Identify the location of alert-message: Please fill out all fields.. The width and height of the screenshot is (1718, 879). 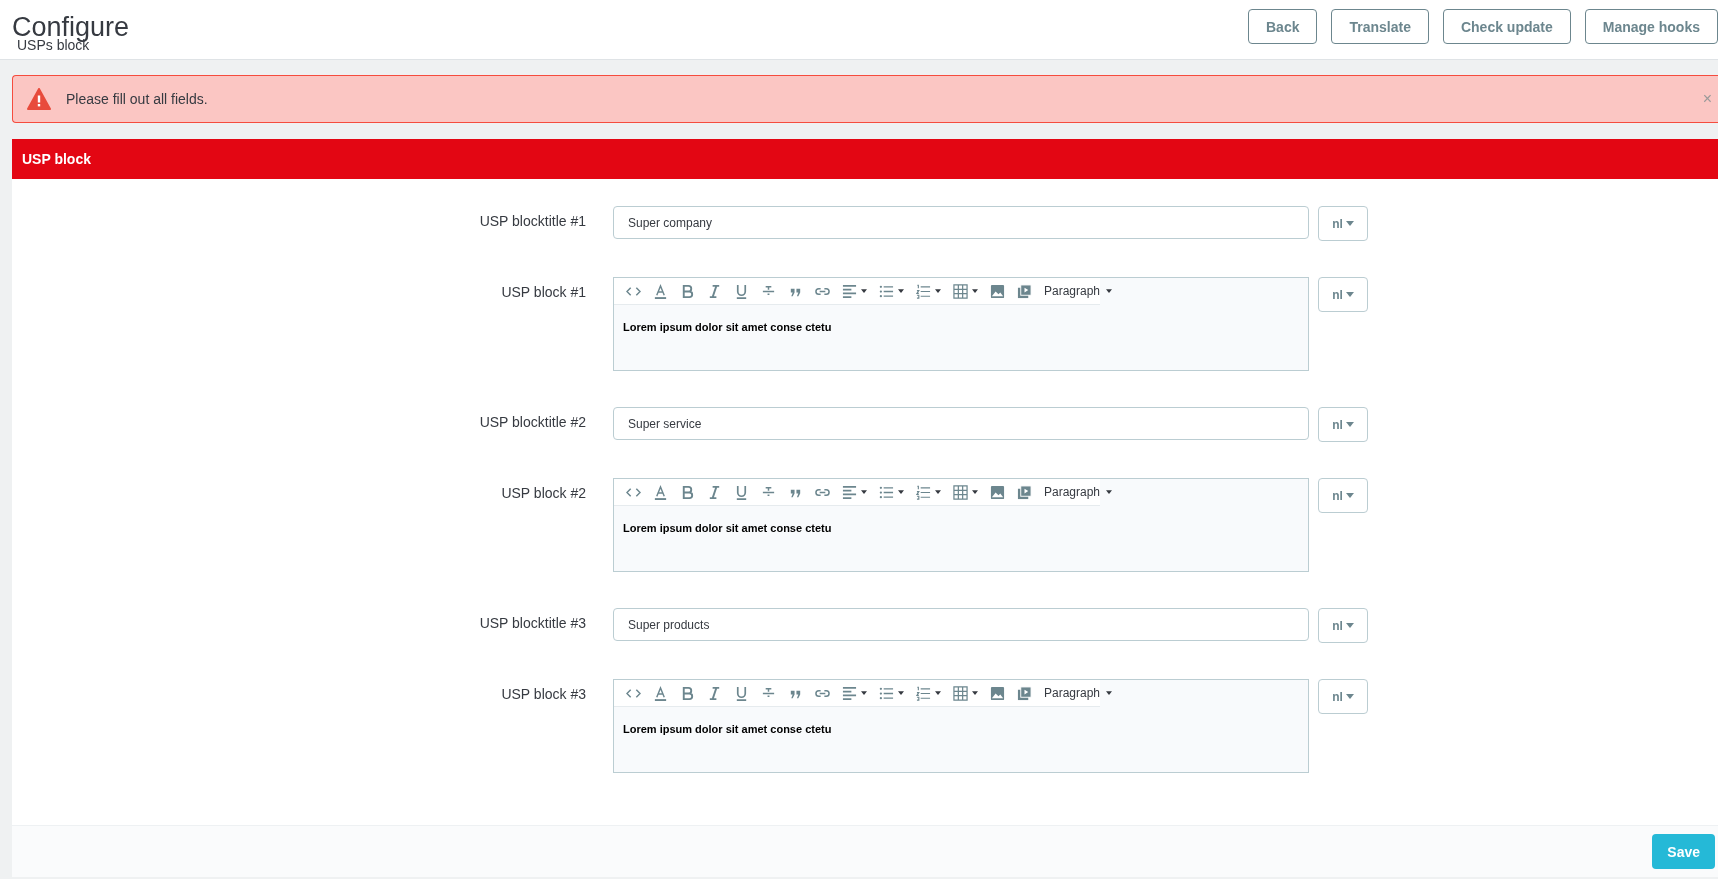
(137, 99).